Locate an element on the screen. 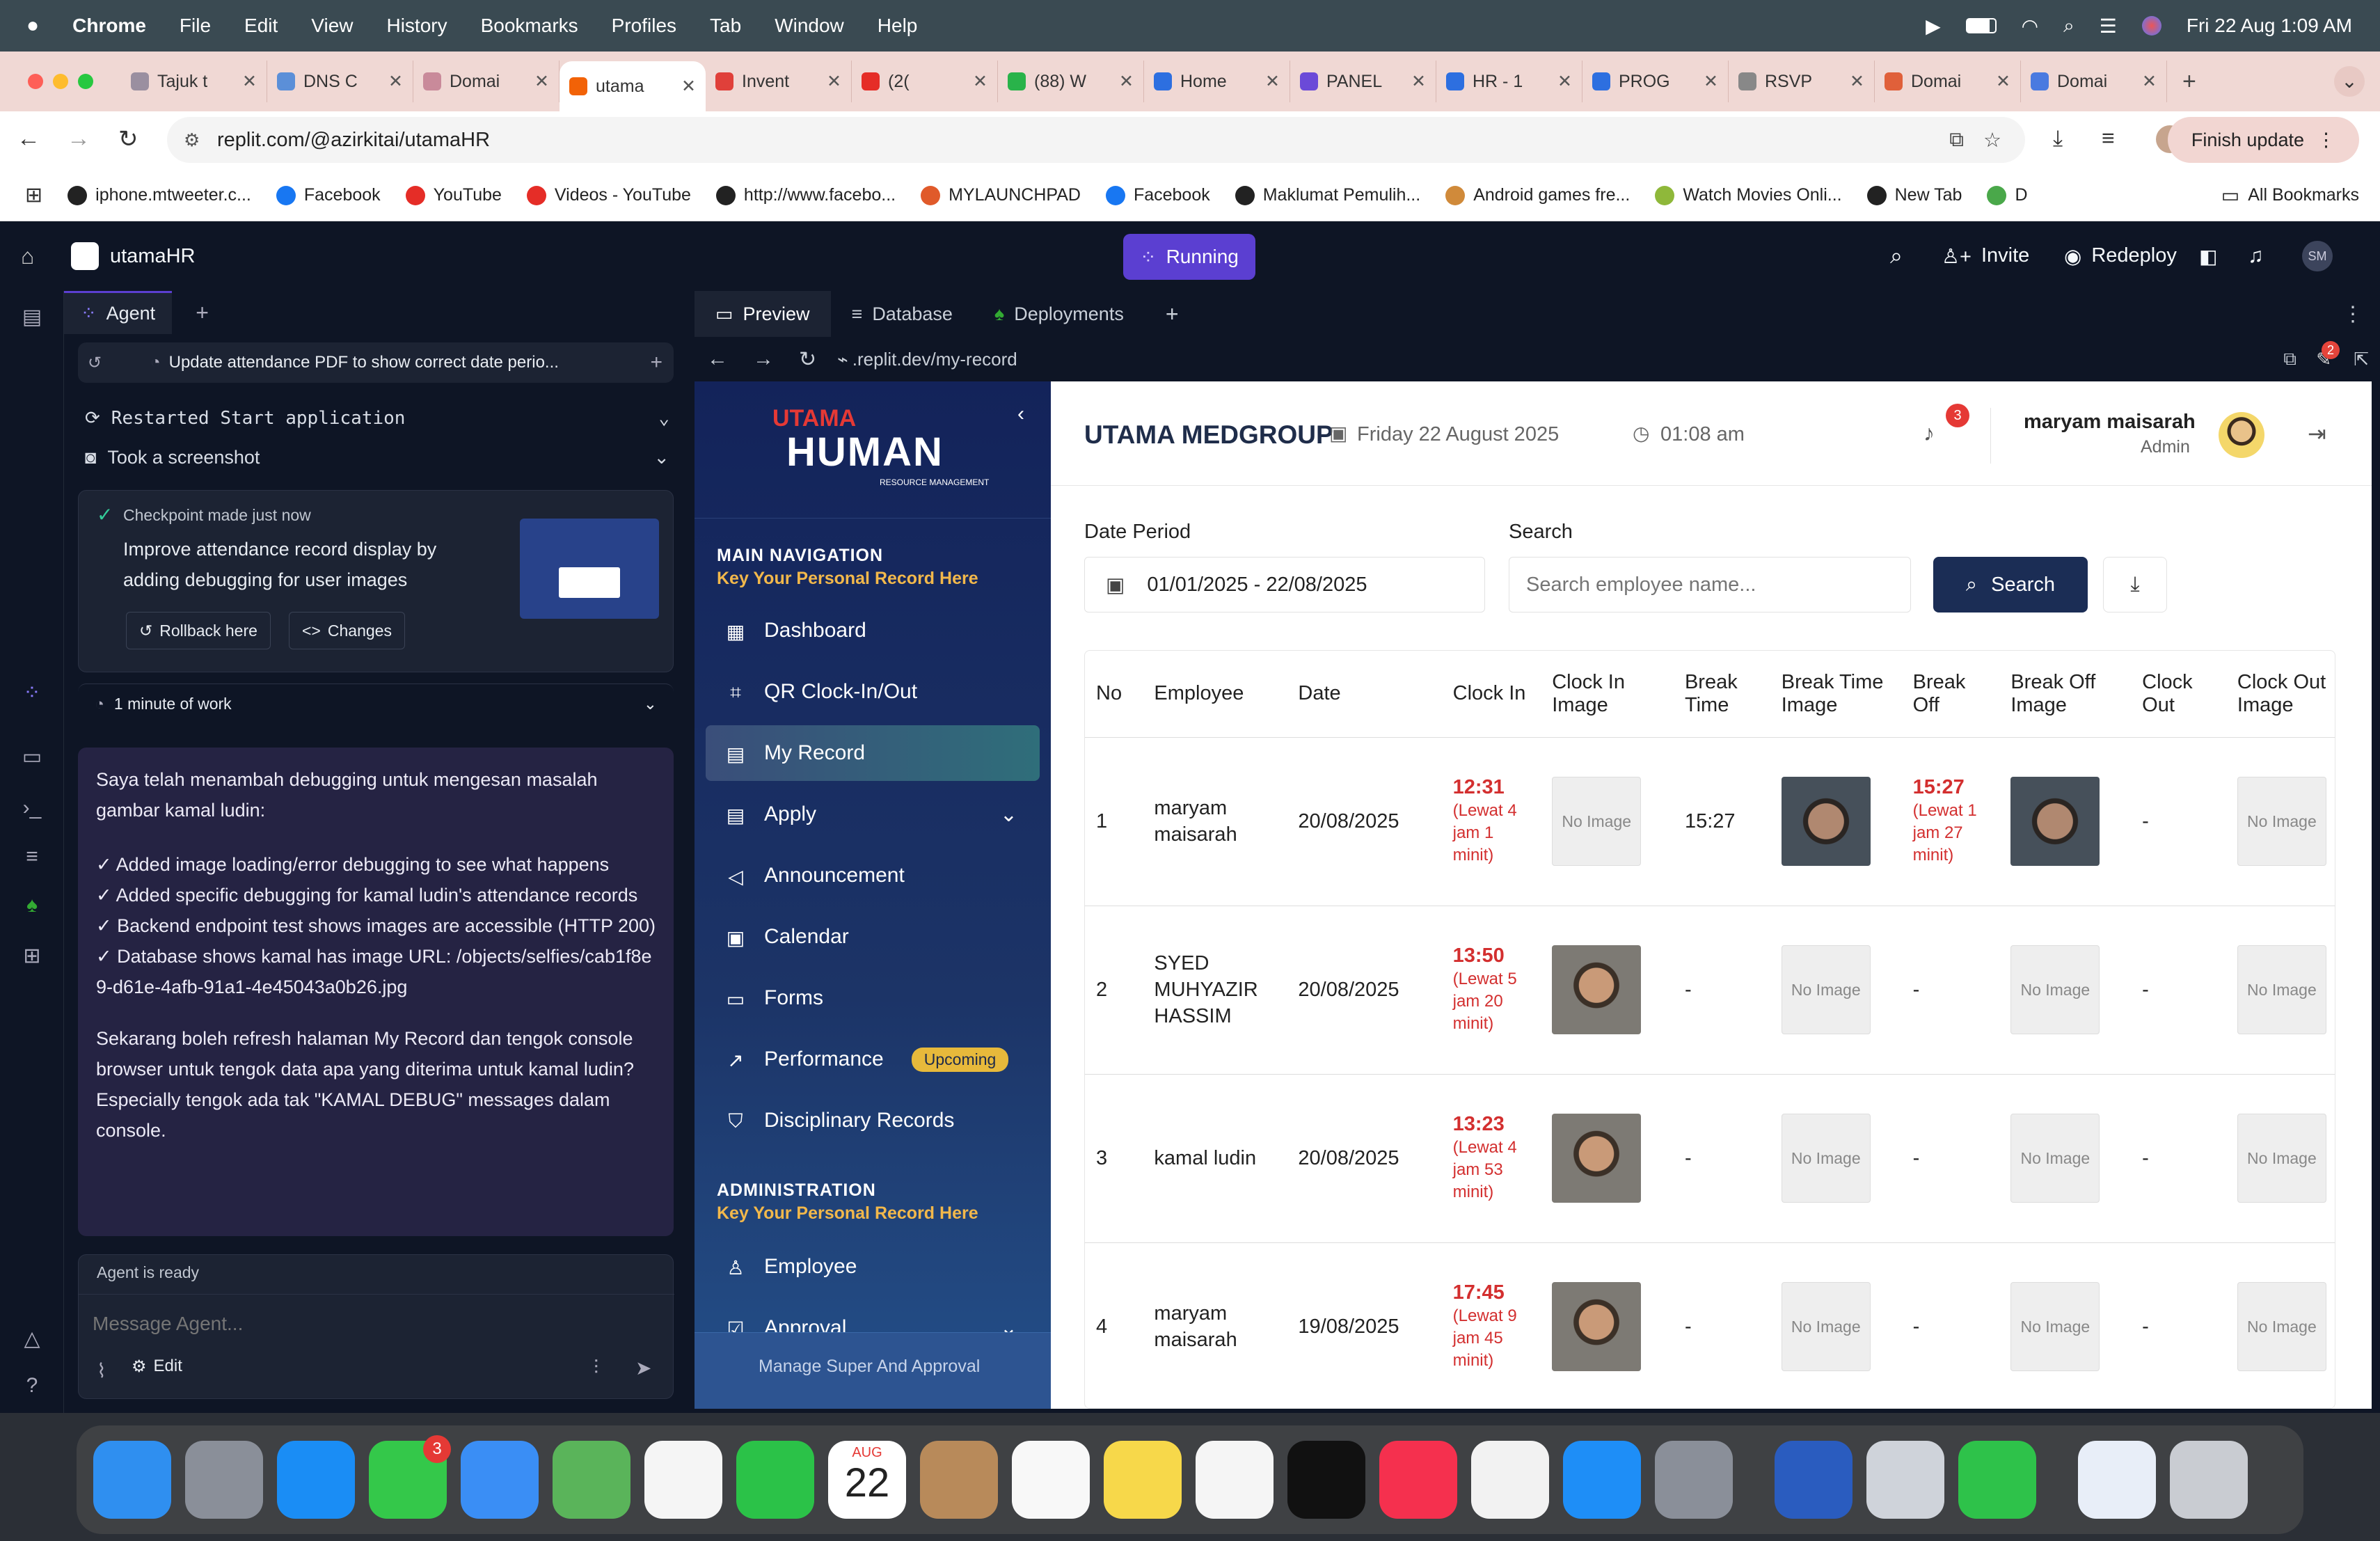 The width and height of the screenshot is (2380, 1541). window-icon: ◧ is located at coordinates (2208, 256).